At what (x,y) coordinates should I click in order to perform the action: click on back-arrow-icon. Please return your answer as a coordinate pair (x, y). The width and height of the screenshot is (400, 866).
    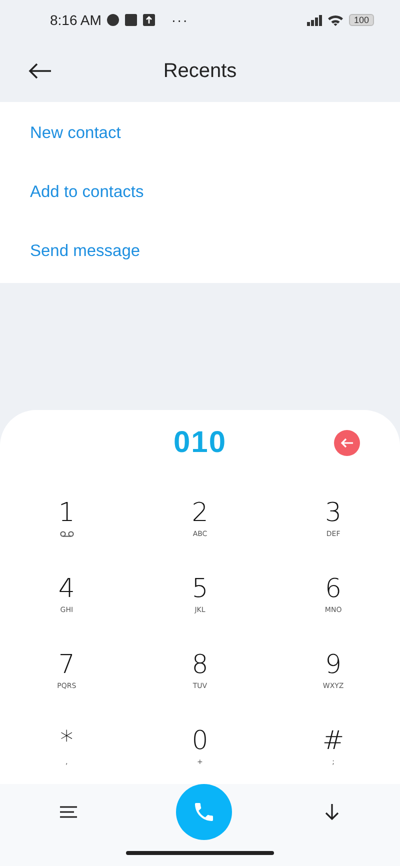
    Looking at the image, I should click on (40, 71).